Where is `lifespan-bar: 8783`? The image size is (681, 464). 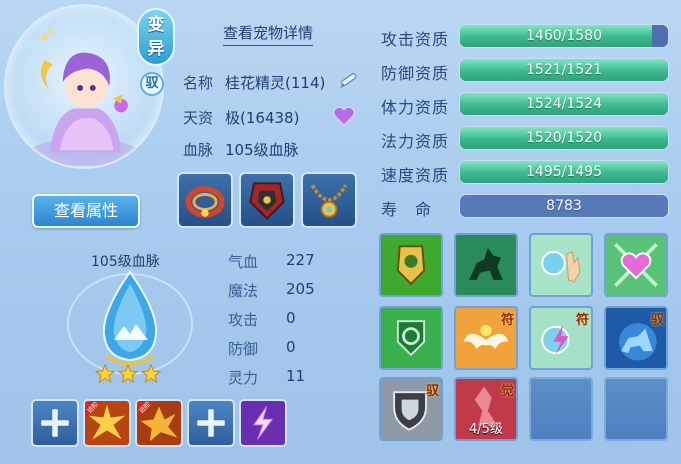
lifespan-bar: 8783 is located at coordinates (564, 206).